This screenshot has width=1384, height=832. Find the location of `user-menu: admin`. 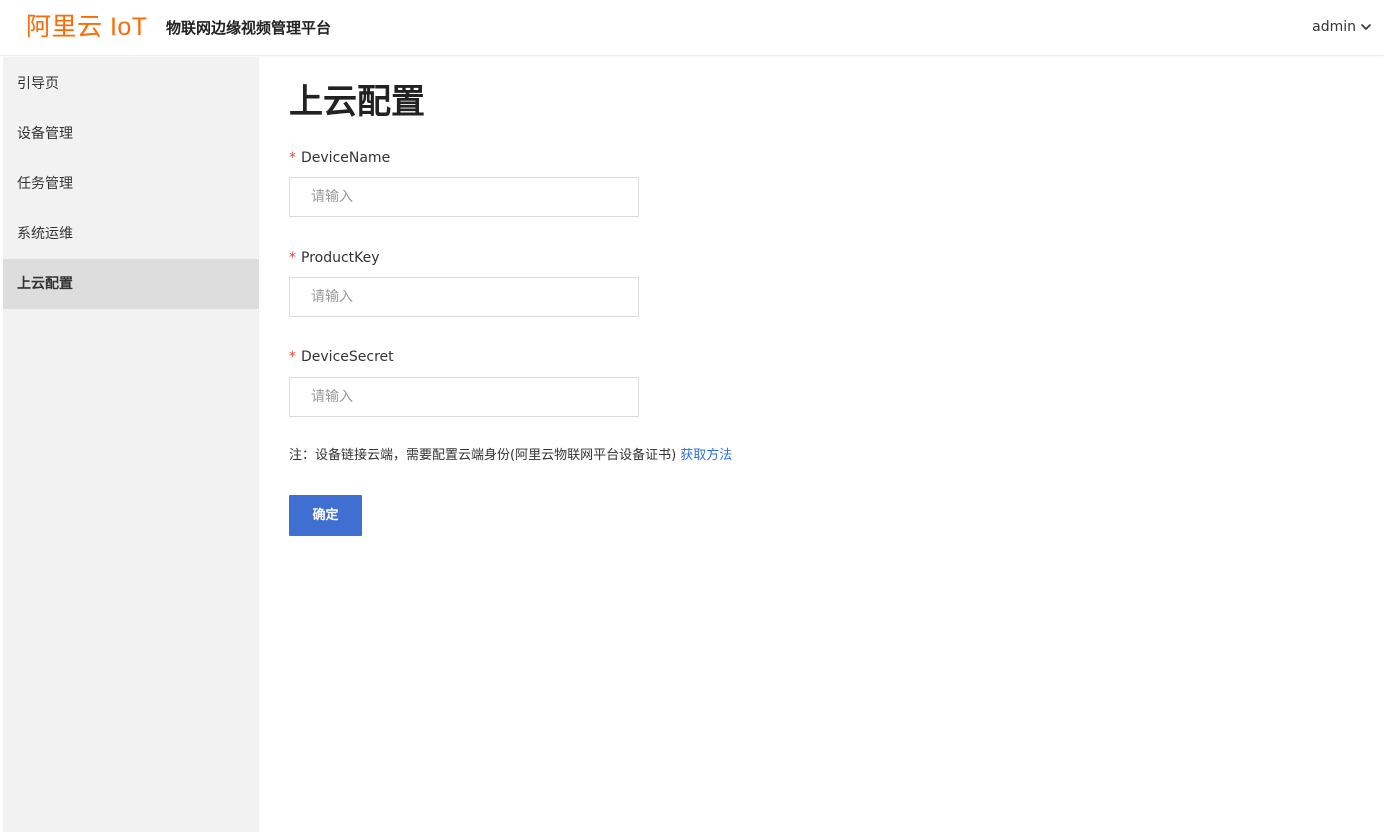

user-menu: admin is located at coordinates (1342, 27).